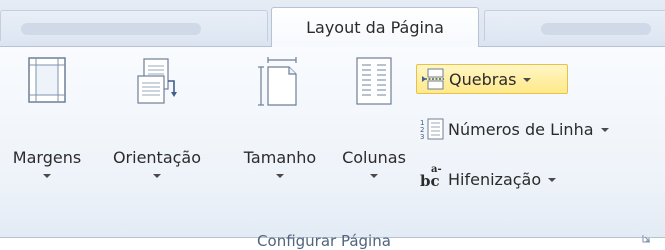 The height and width of the screenshot is (250, 665). I want to click on tab-blurred-right, so click(574, 25).